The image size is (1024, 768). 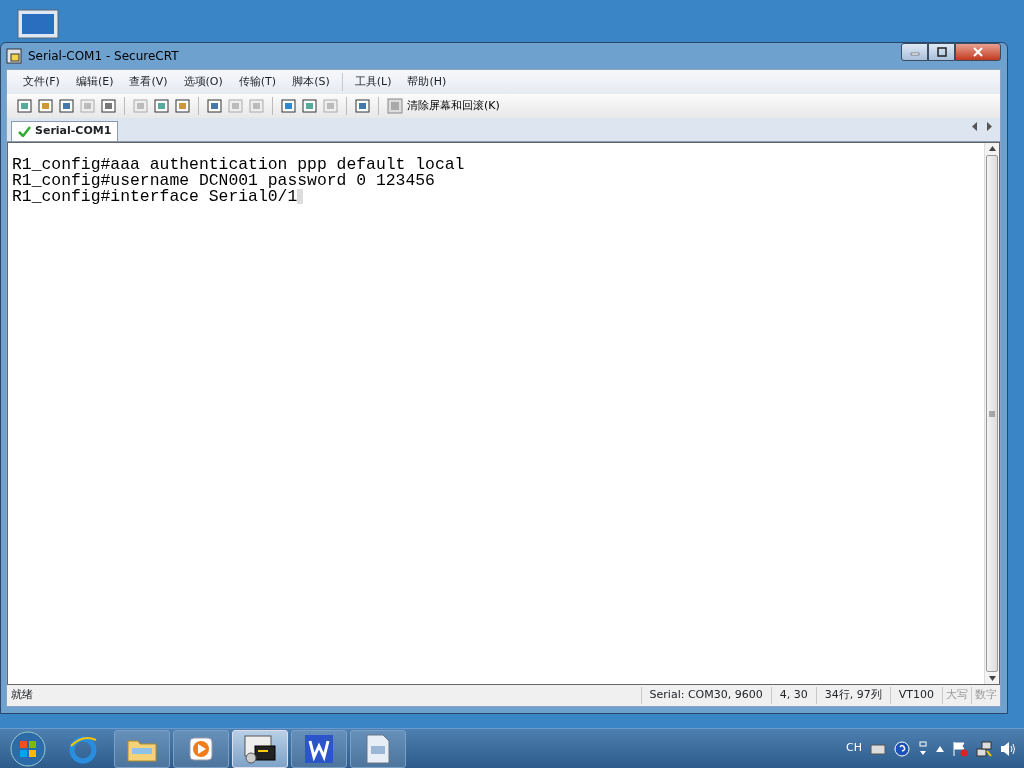 I want to click on clear-screen-button: 清除屏幕和回滚(K), so click(x=443, y=106).